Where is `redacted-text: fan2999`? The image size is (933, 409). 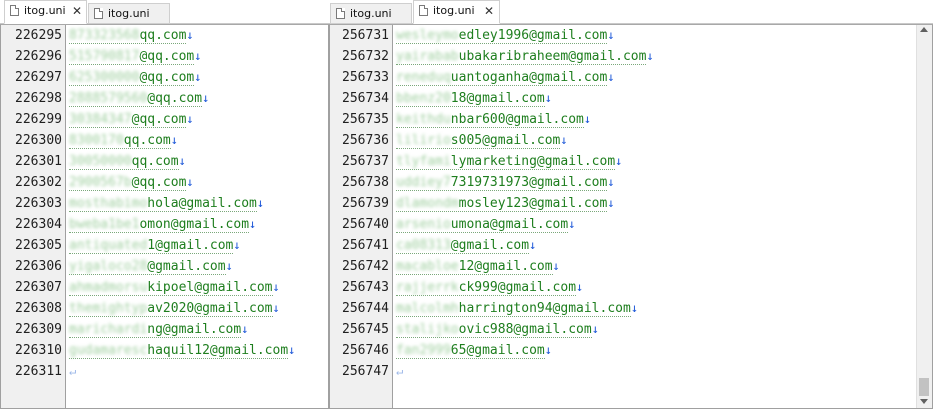 redacted-text: fan2999 is located at coordinates (423, 350).